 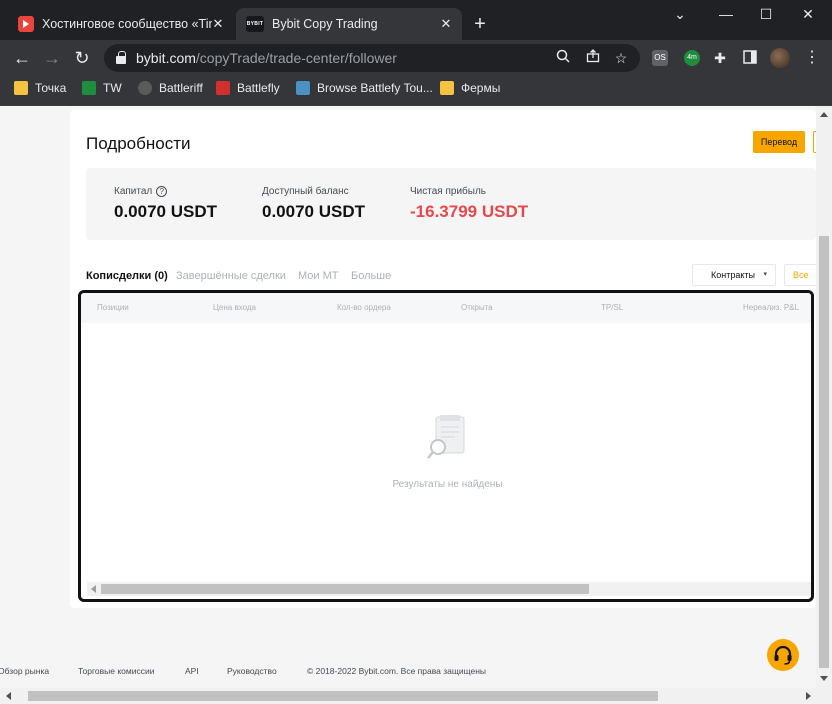 What do you see at coordinates (371, 276) in the screenshot?
I see `tab-more: Больше` at bounding box center [371, 276].